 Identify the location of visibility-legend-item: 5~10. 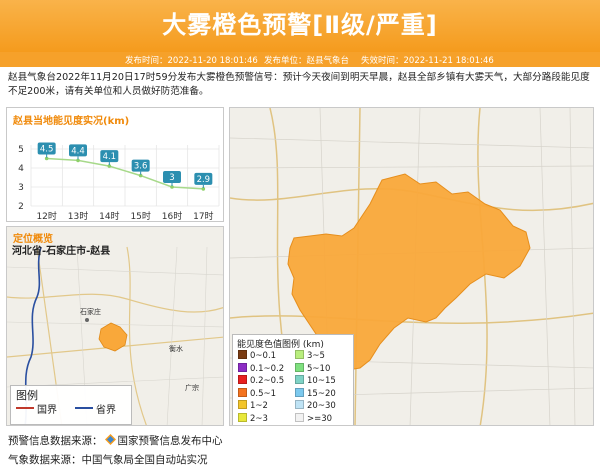
(313, 368).